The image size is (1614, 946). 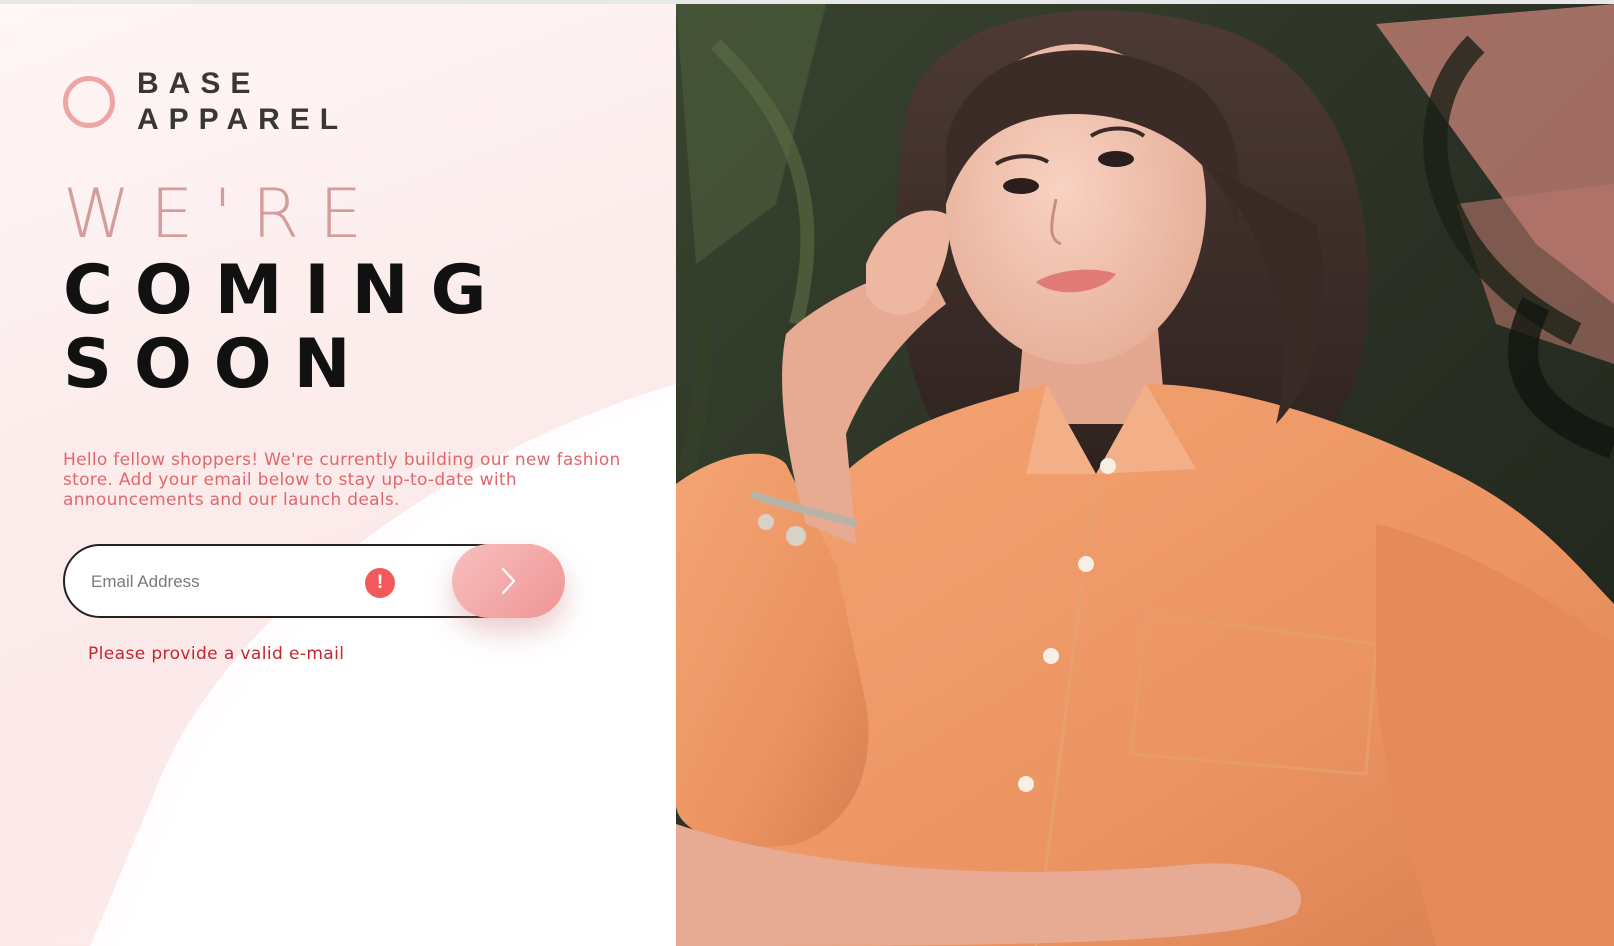 I want to click on headline-line3: SOON, so click(x=218, y=364).